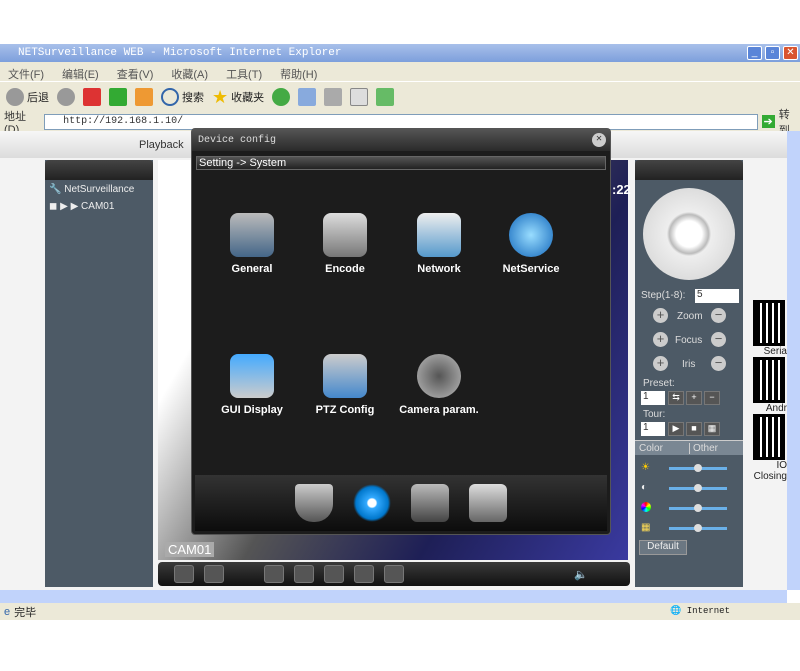  What do you see at coordinates (646, 507) in the screenshot?
I see `saturation-icon` at bounding box center [646, 507].